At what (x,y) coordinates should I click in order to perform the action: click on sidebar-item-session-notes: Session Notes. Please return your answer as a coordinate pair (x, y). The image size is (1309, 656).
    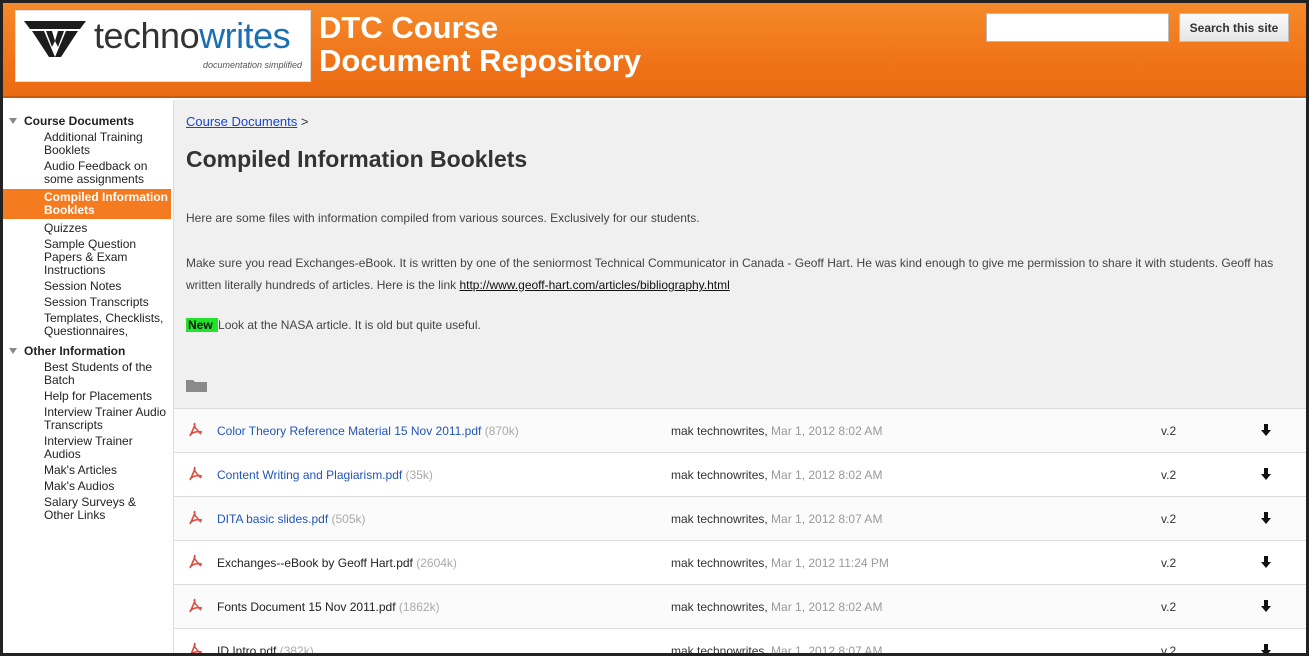
    Looking at the image, I should click on (87, 288).